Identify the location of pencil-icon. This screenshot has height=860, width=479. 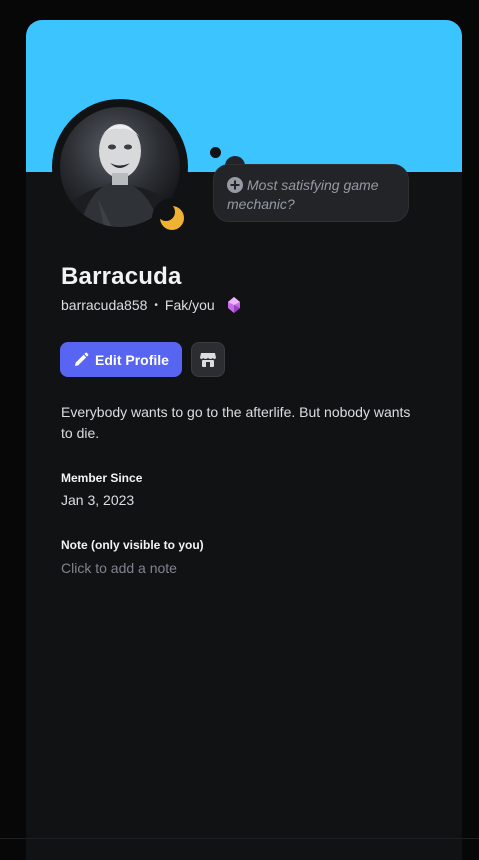
(82, 359).